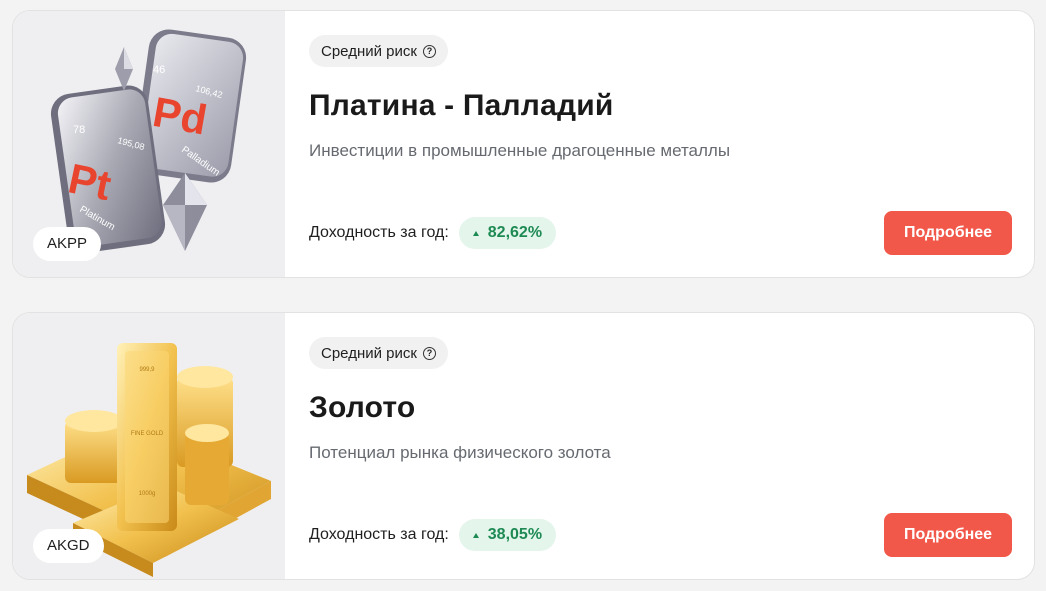  Describe the element at coordinates (79, 130) in the screenshot. I see `tile-number: 78` at that location.